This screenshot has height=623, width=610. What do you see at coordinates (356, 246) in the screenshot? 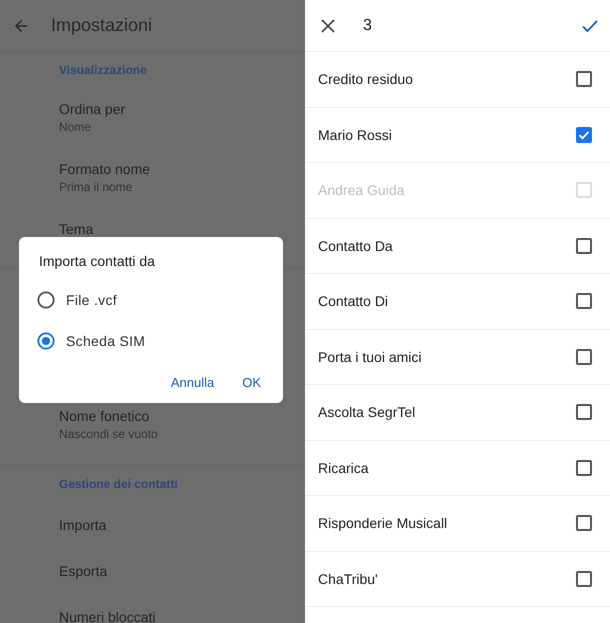
I see `contact-name: Contatto Da` at bounding box center [356, 246].